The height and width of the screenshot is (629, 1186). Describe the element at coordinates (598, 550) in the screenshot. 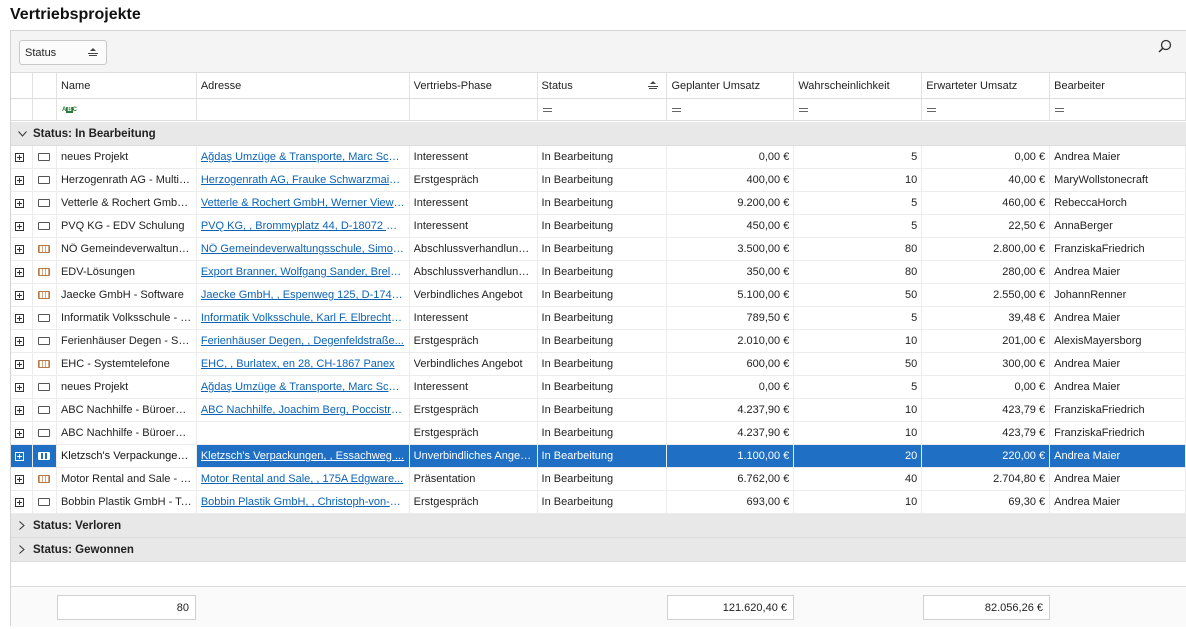

I see `group-row: Status: Gewonnen` at that location.